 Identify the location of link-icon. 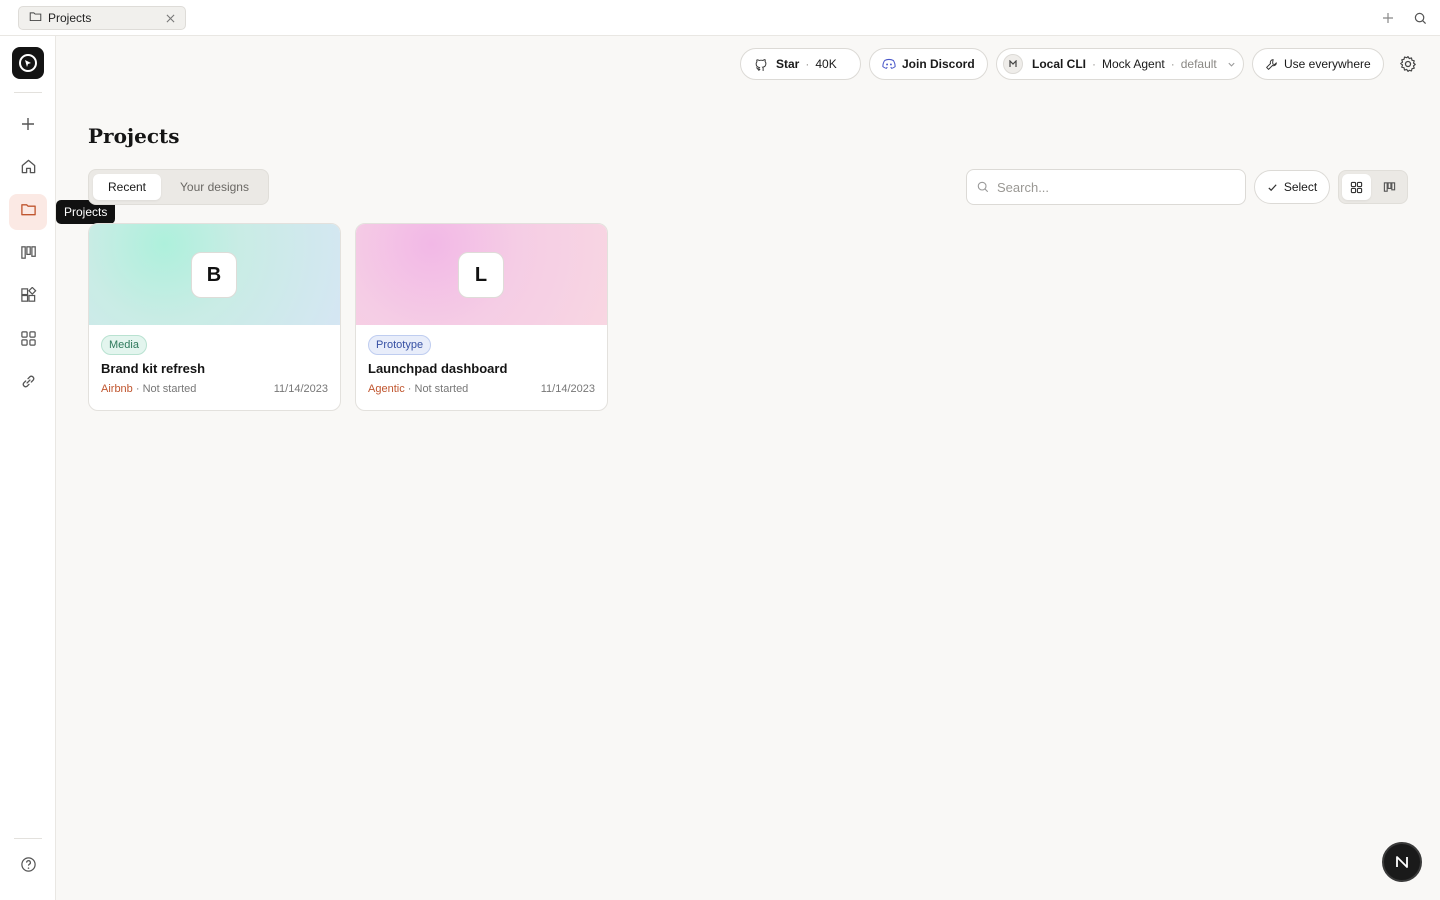
(28, 384).